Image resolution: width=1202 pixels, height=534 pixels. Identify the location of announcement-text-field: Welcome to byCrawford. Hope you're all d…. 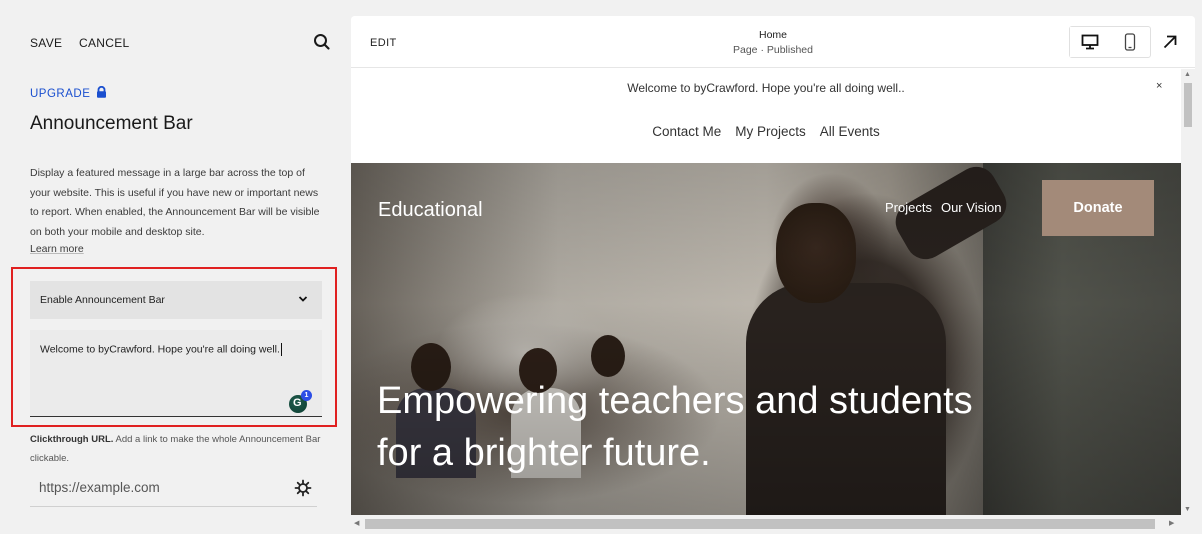
(176, 373).